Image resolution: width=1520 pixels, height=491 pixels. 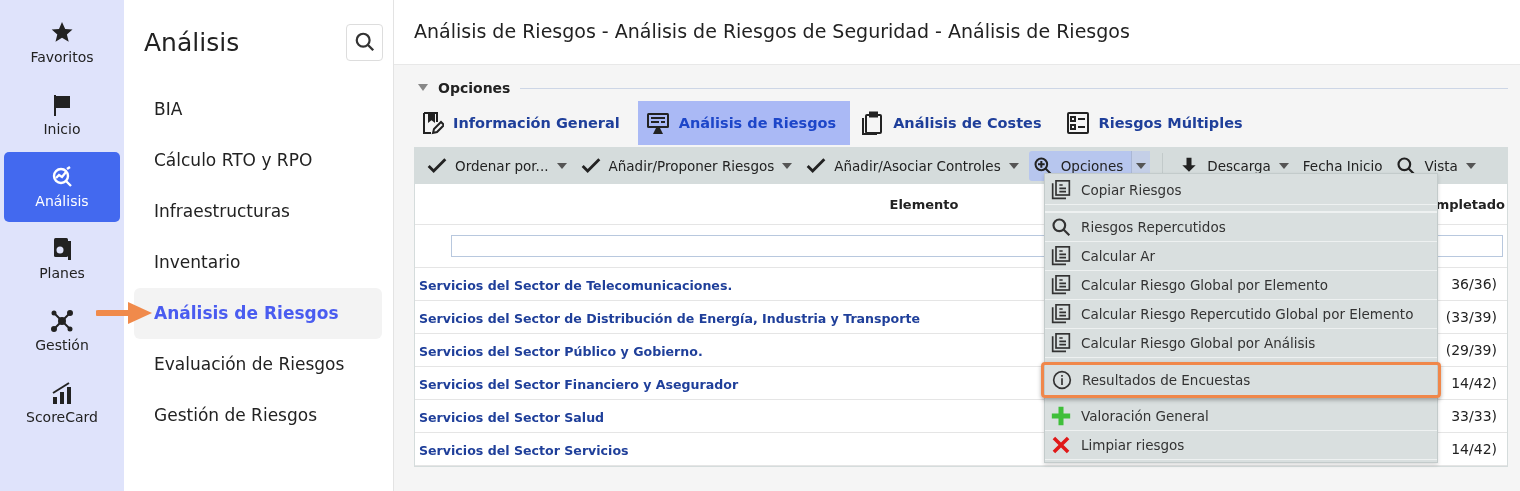 What do you see at coordinates (912, 166) in the screenshot?
I see `toolbar-button: Añadir/Asociar Controles` at bounding box center [912, 166].